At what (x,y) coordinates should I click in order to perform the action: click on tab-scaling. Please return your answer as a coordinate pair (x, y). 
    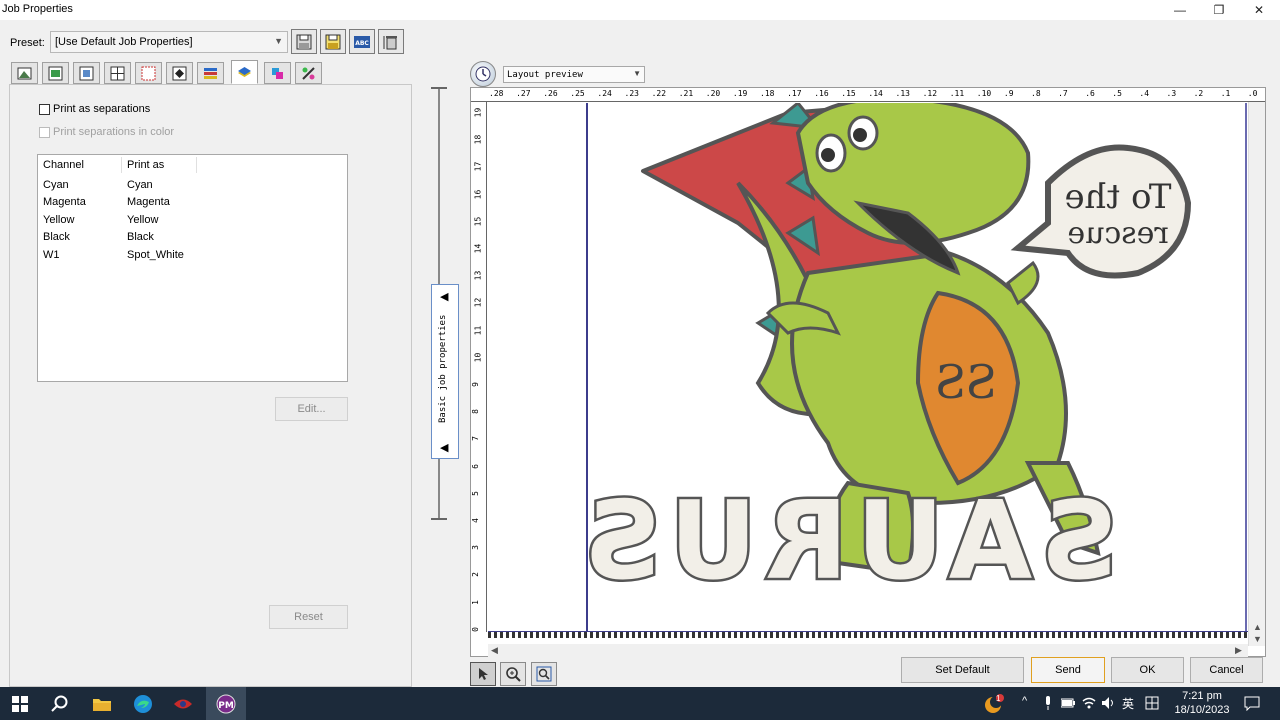
    Looking at the image, I should click on (86, 73).